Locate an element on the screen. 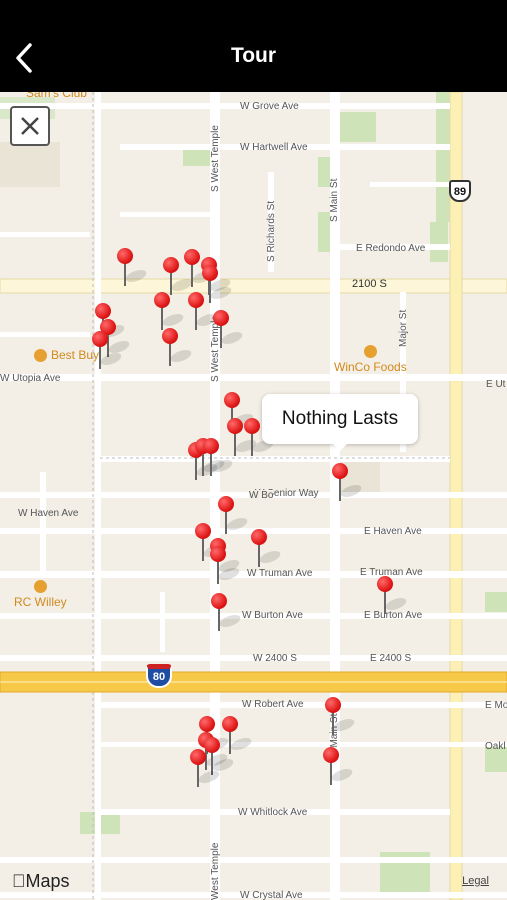  street-label: S West Temple is located at coordinates (215, 158).